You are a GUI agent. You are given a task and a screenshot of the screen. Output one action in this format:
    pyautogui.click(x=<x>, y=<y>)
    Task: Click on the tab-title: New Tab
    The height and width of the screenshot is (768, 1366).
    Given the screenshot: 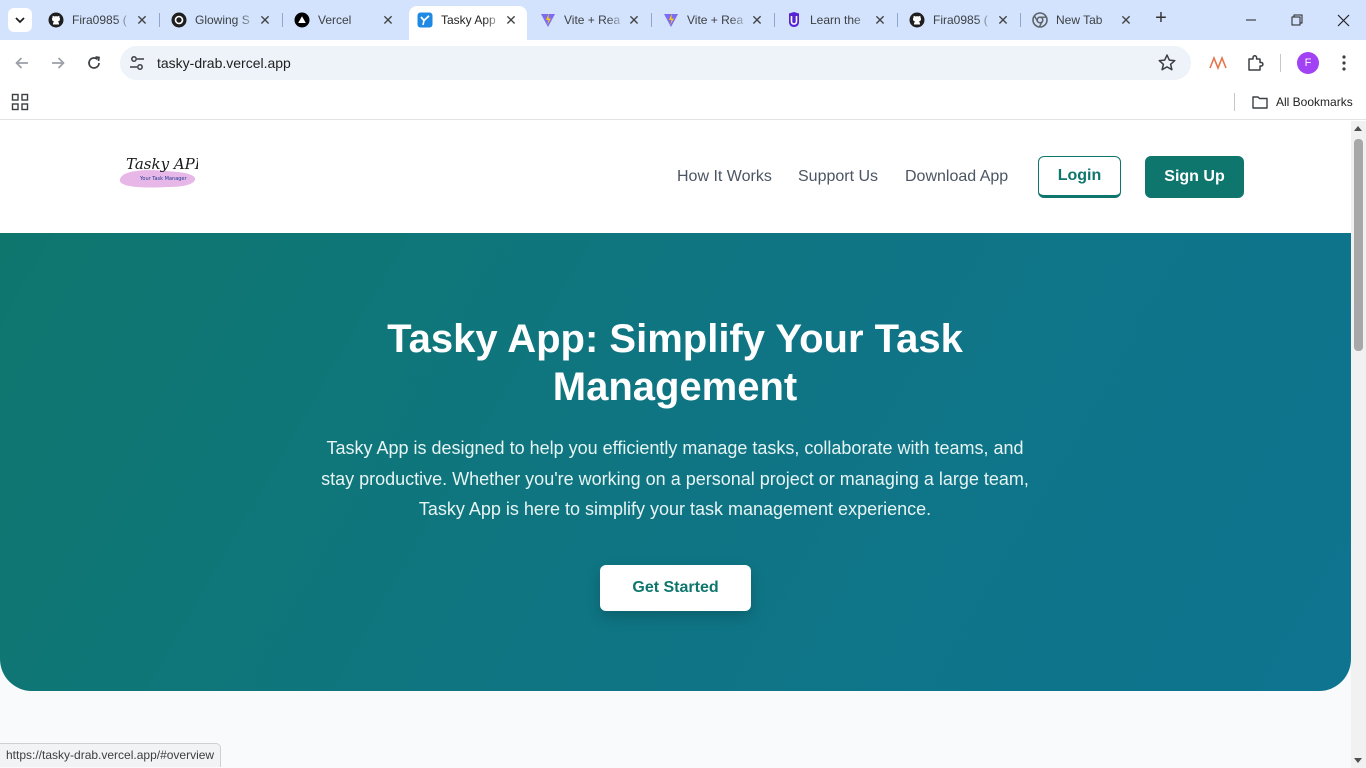 What is the action you would take?
    pyautogui.click(x=1079, y=20)
    